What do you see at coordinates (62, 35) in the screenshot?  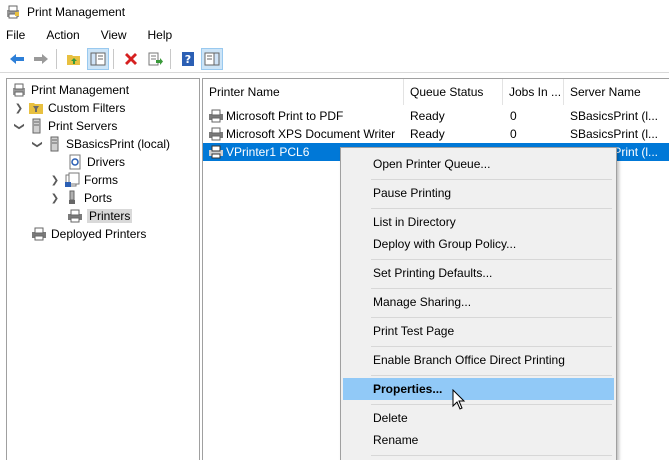 I see `menu-action: Action` at bounding box center [62, 35].